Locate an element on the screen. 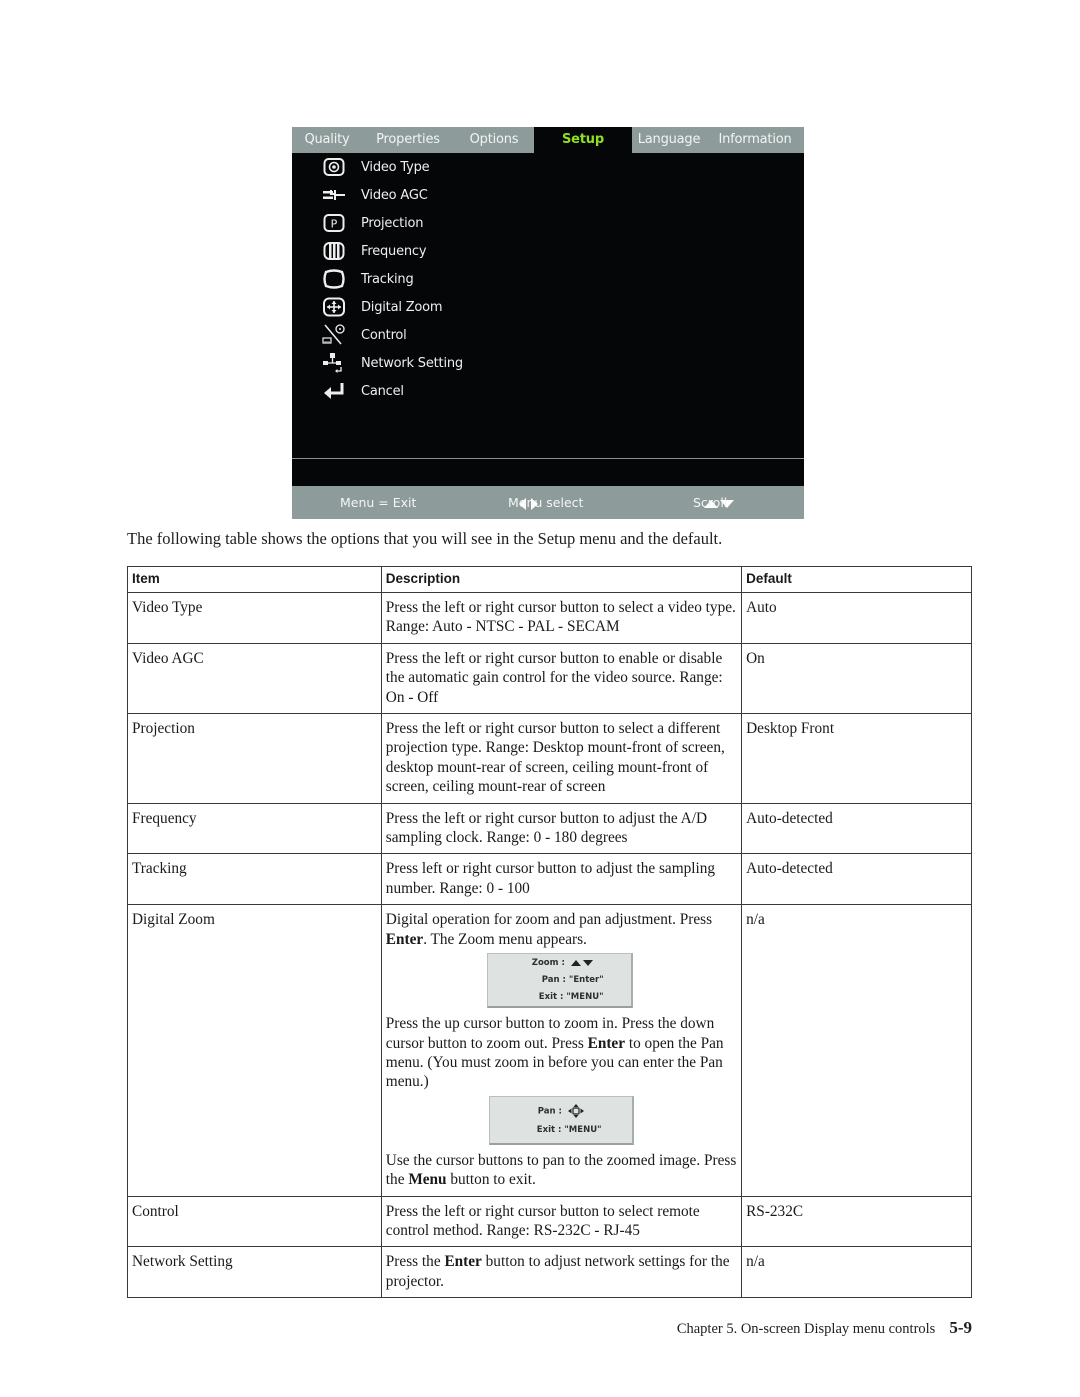 This screenshot has width=1080, height=1397. cell-item: Tracking is located at coordinates (254, 879).